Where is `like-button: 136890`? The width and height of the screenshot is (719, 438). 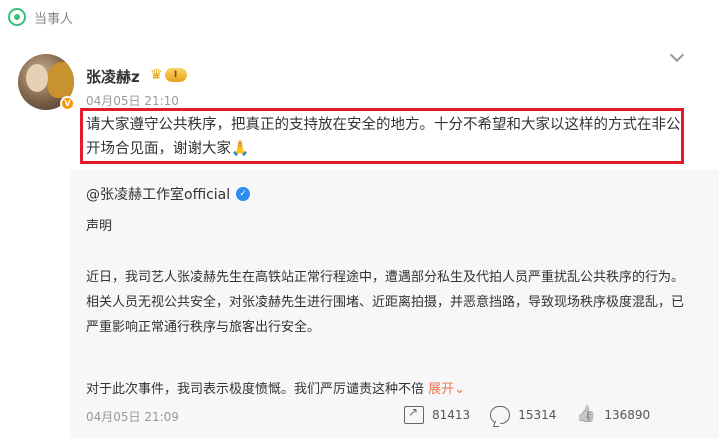
like-button: 136890 is located at coordinates (613, 415).